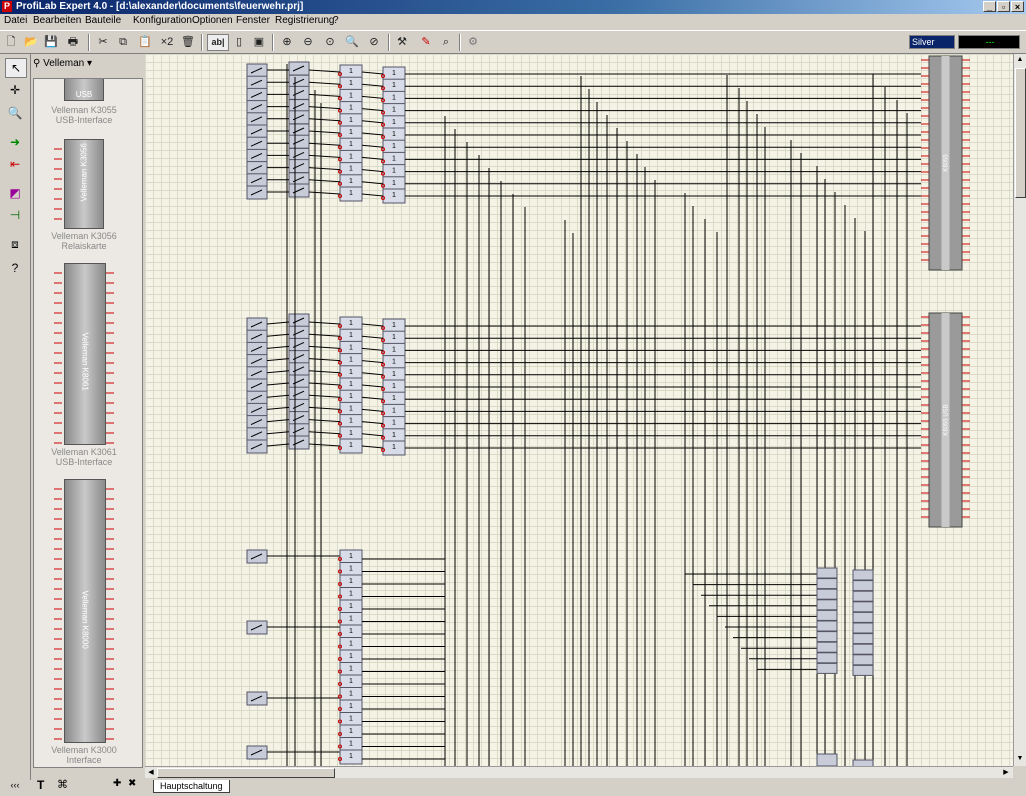 Image resolution: width=1026 pixels, height=796 pixels. I want to click on zoom-fit-icon: ⊙, so click(330, 42).